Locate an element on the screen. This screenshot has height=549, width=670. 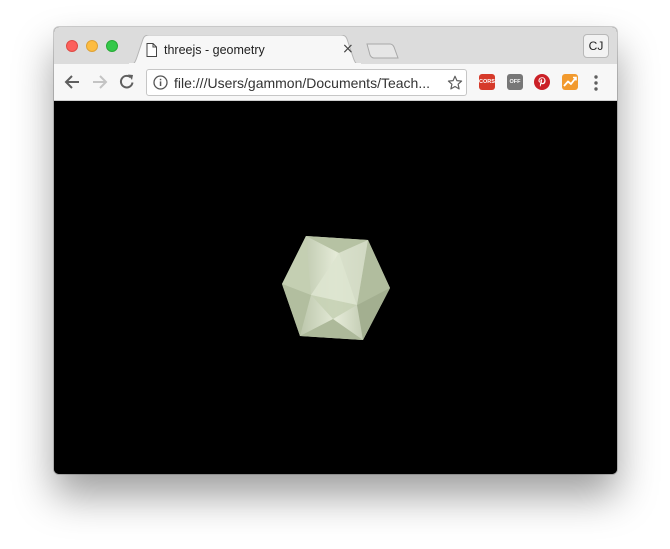
icosahedron-mesh is located at coordinates (336, 288).